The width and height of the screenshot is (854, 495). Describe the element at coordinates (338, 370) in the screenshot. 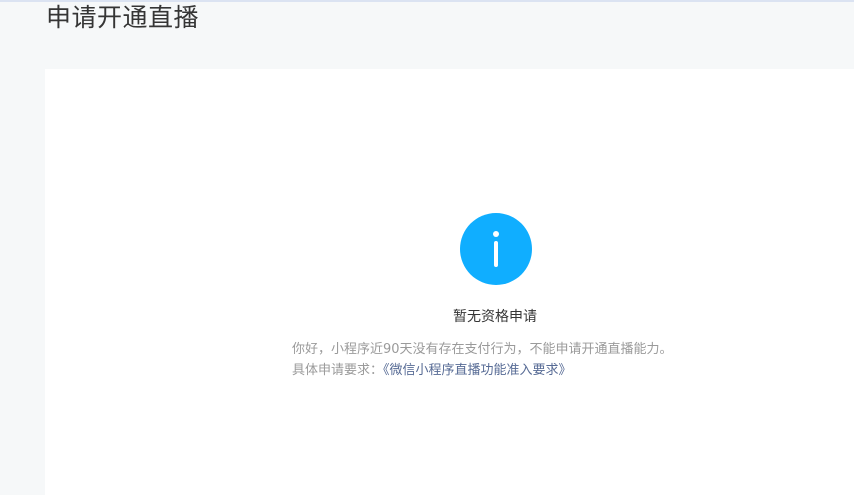

I see `requirement-label: 具体申请要求：` at that location.